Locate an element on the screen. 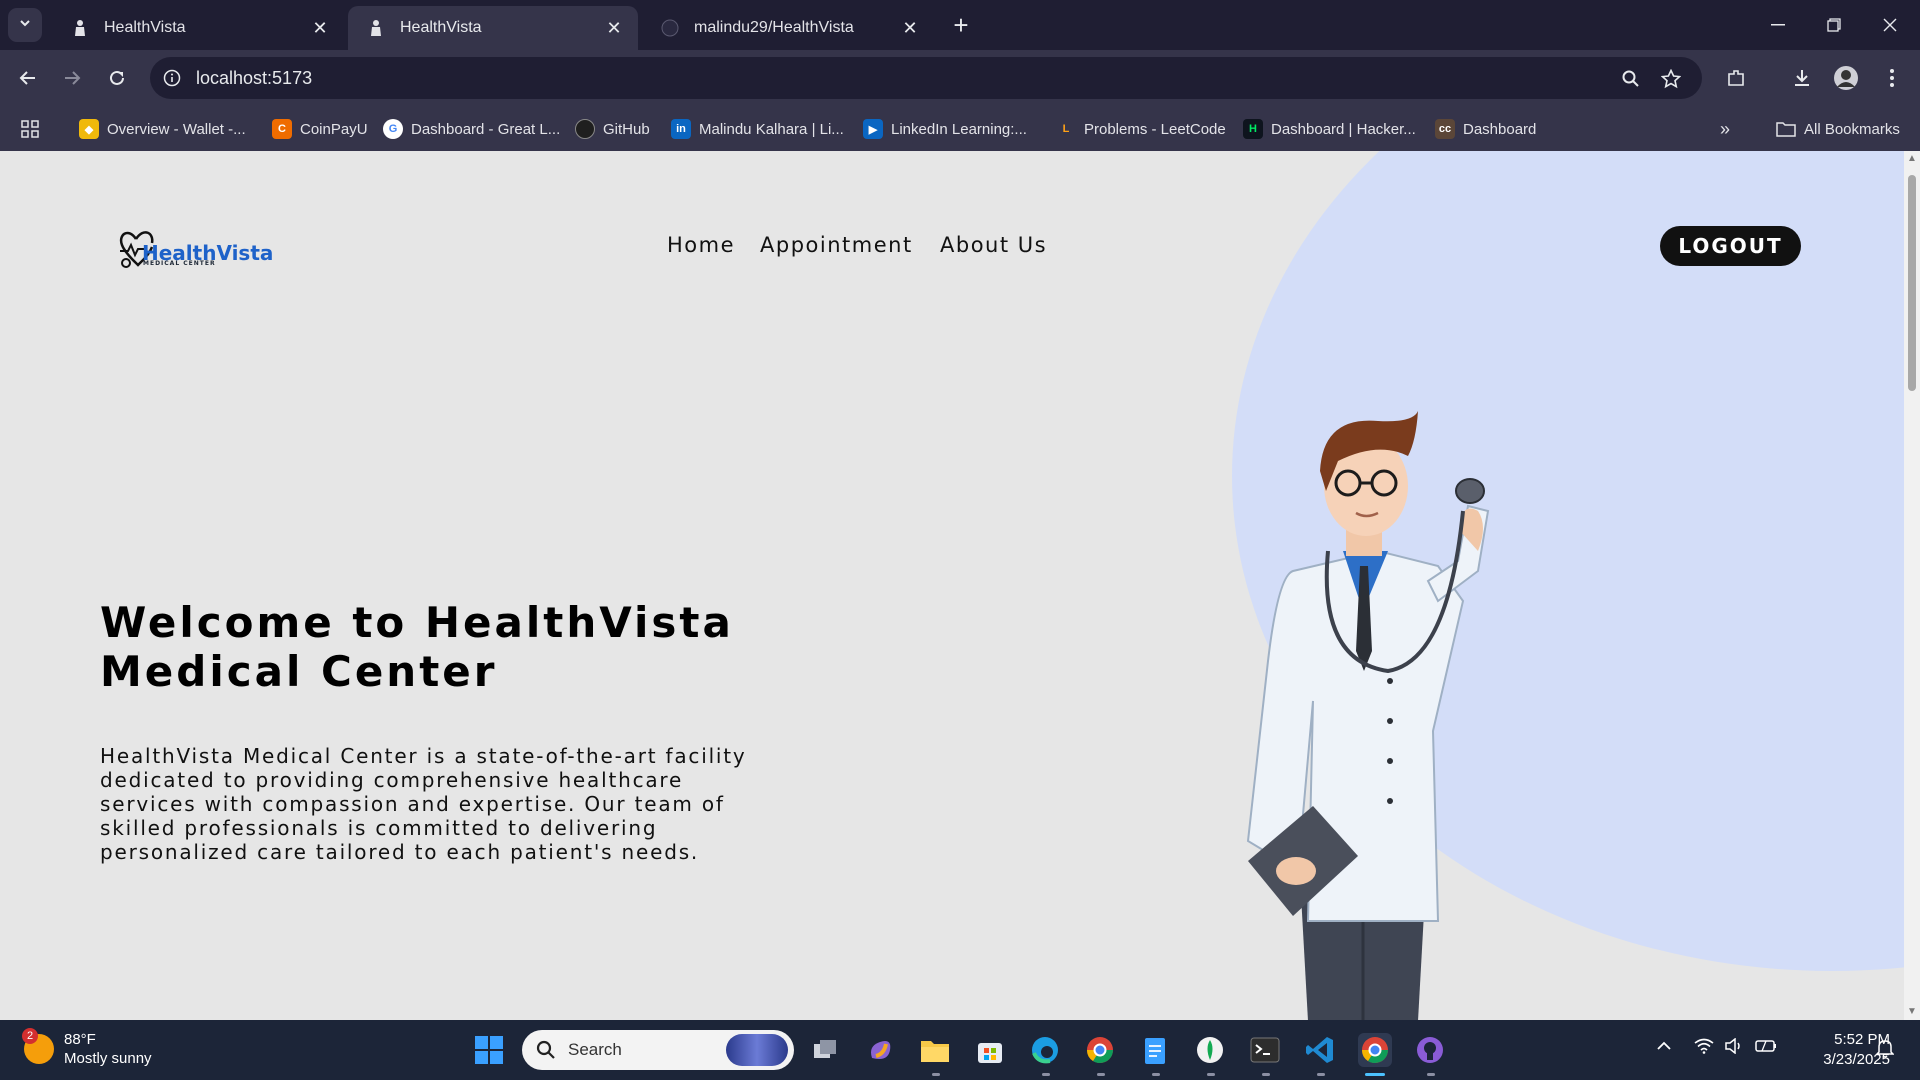 The height and width of the screenshot is (1080, 1920). scroll-down-arrow-icon: ▼ is located at coordinates (1912, 1012).